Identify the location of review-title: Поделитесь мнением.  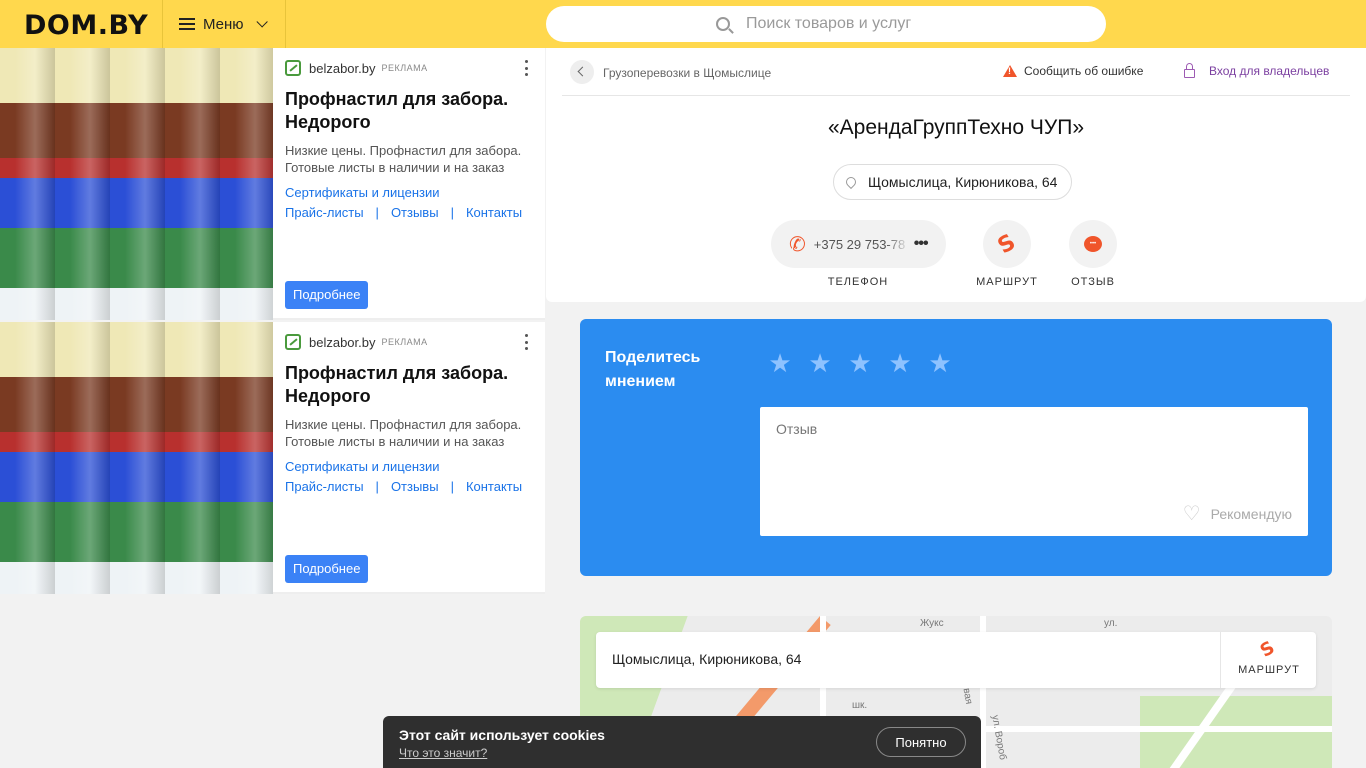
(653, 369).